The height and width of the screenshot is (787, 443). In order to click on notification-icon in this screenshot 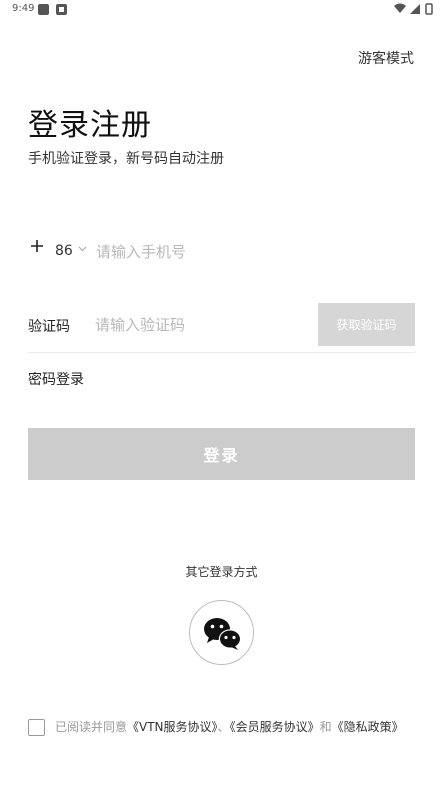, I will do `click(43, 9)`.